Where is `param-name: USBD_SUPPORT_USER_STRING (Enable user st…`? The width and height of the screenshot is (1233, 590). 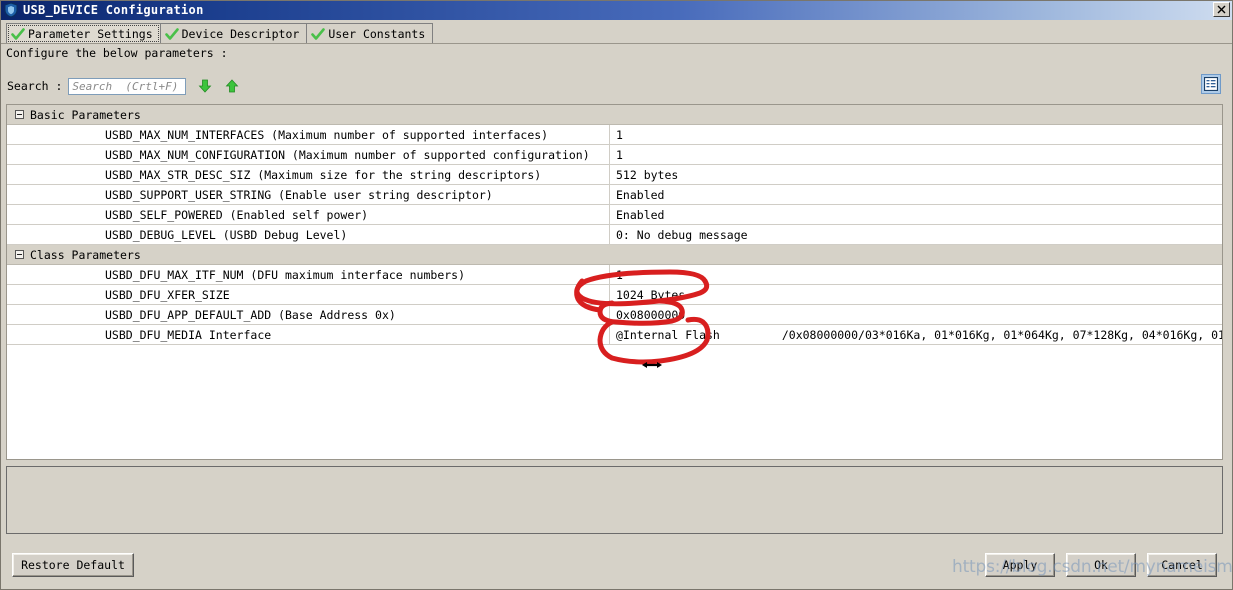
param-name: USBD_SUPPORT_USER_STRING (Enable user st… is located at coordinates (299, 194).